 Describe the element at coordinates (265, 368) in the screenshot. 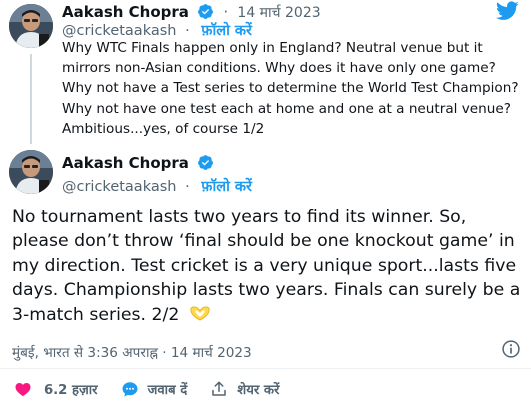

I see `divider` at that location.